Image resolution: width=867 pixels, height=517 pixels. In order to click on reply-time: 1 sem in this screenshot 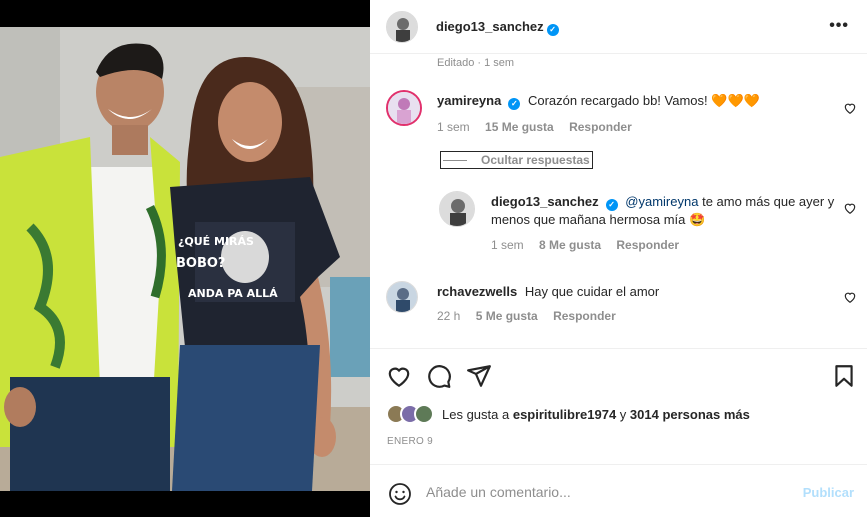, I will do `click(507, 245)`.